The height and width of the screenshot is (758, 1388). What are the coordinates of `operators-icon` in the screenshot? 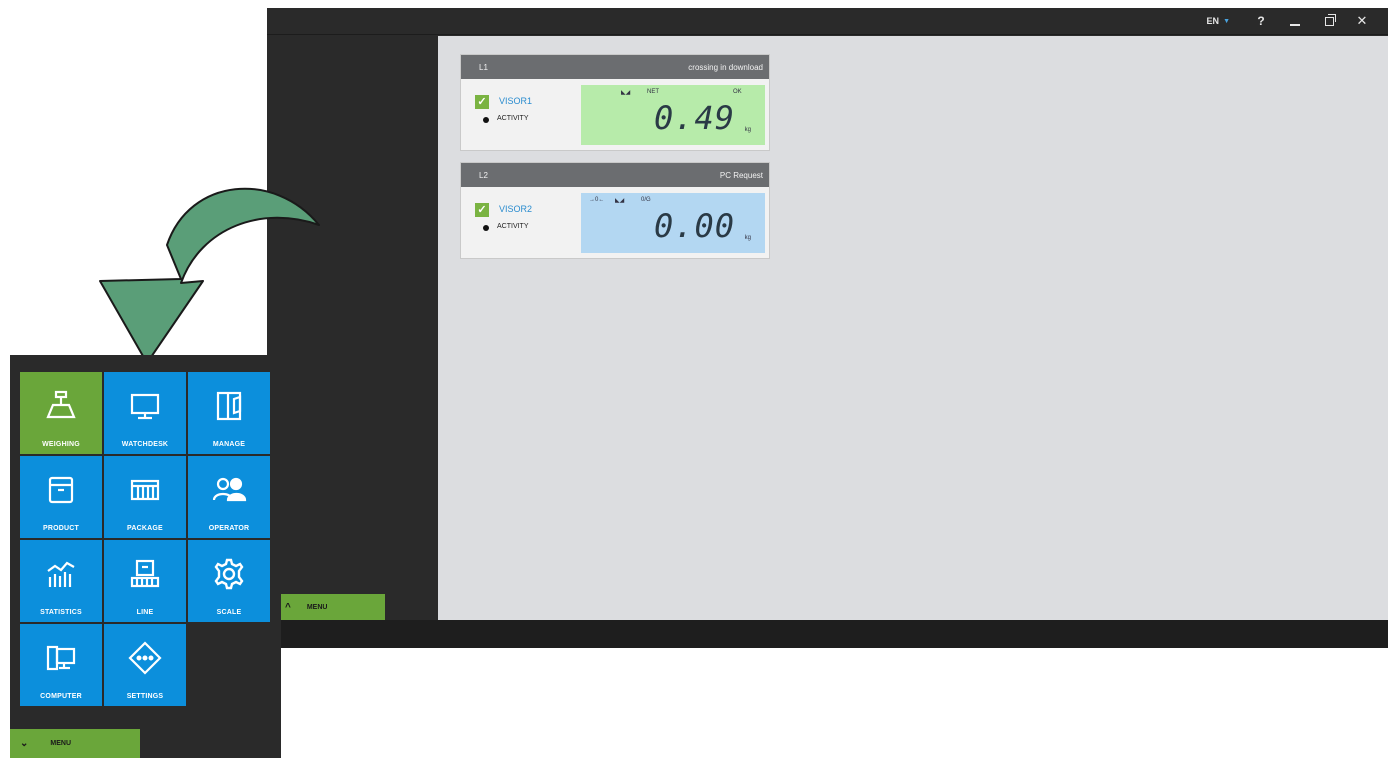 It's located at (229, 490).